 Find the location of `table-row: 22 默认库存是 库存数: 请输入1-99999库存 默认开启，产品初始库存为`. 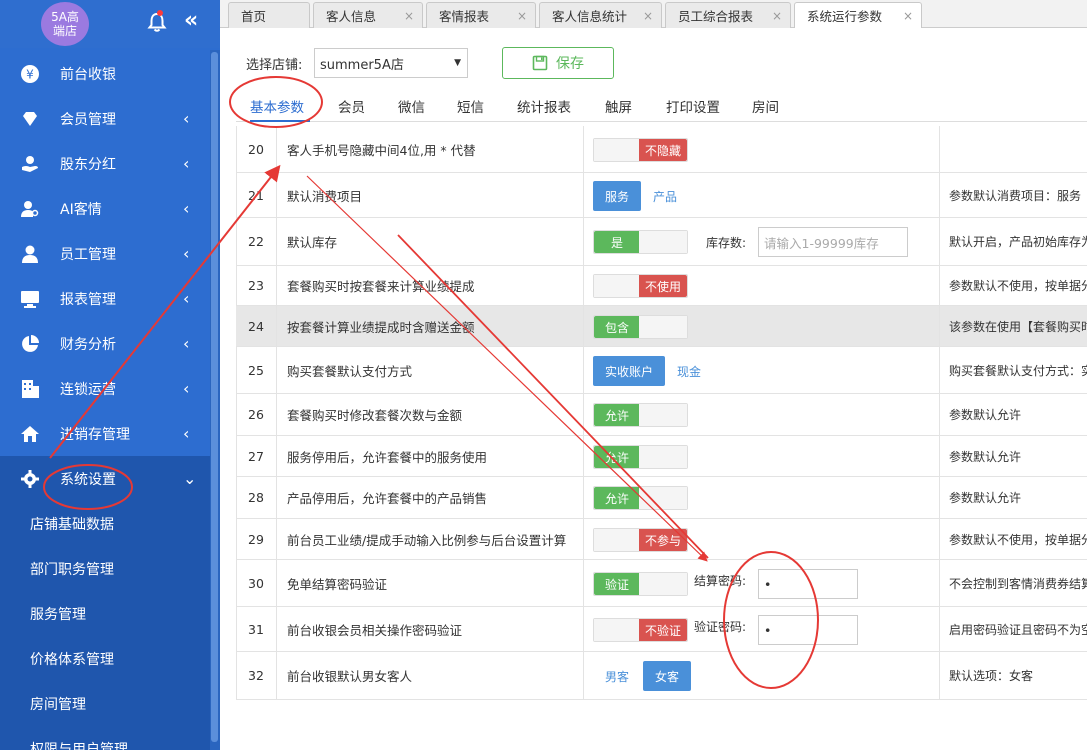

table-row: 22 默认库存是 库存数: 请输入1-99999库存 默认开启，产品初始库存为 is located at coordinates (661, 242).